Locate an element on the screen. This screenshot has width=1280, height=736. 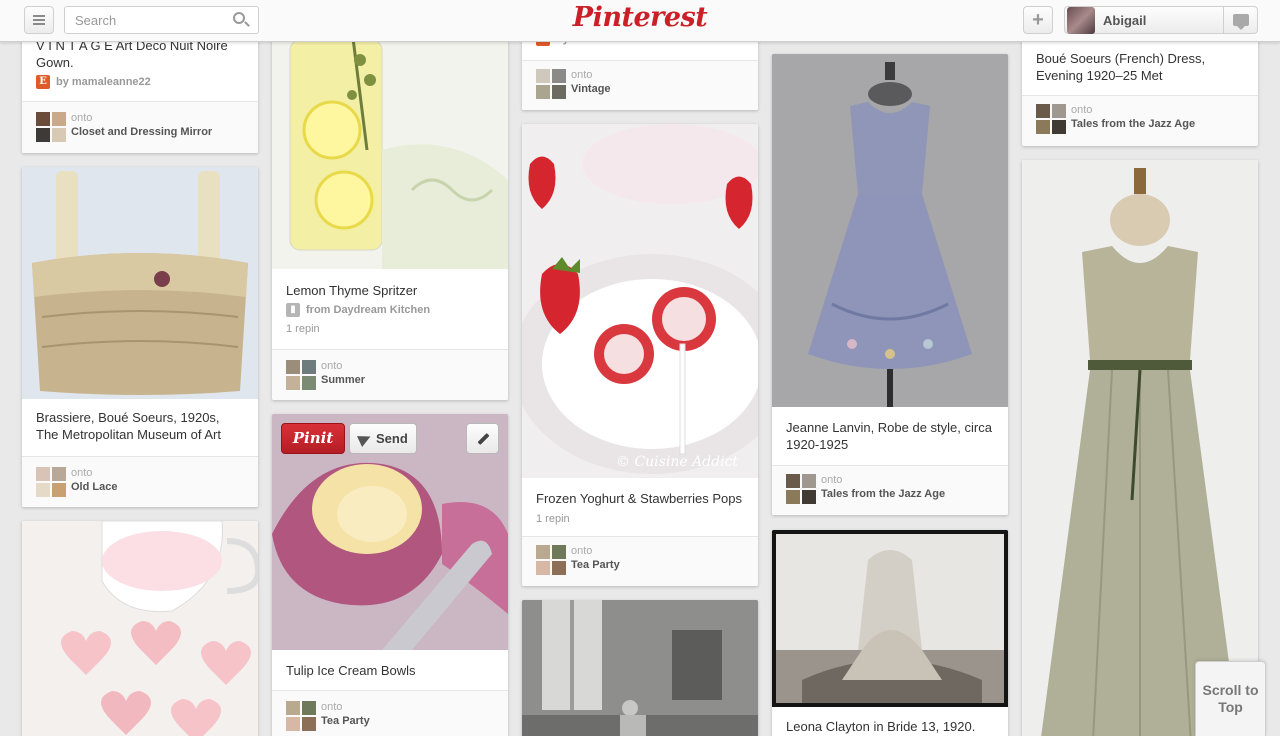
pinit-button: Pinit is located at coordinates (313, 438).